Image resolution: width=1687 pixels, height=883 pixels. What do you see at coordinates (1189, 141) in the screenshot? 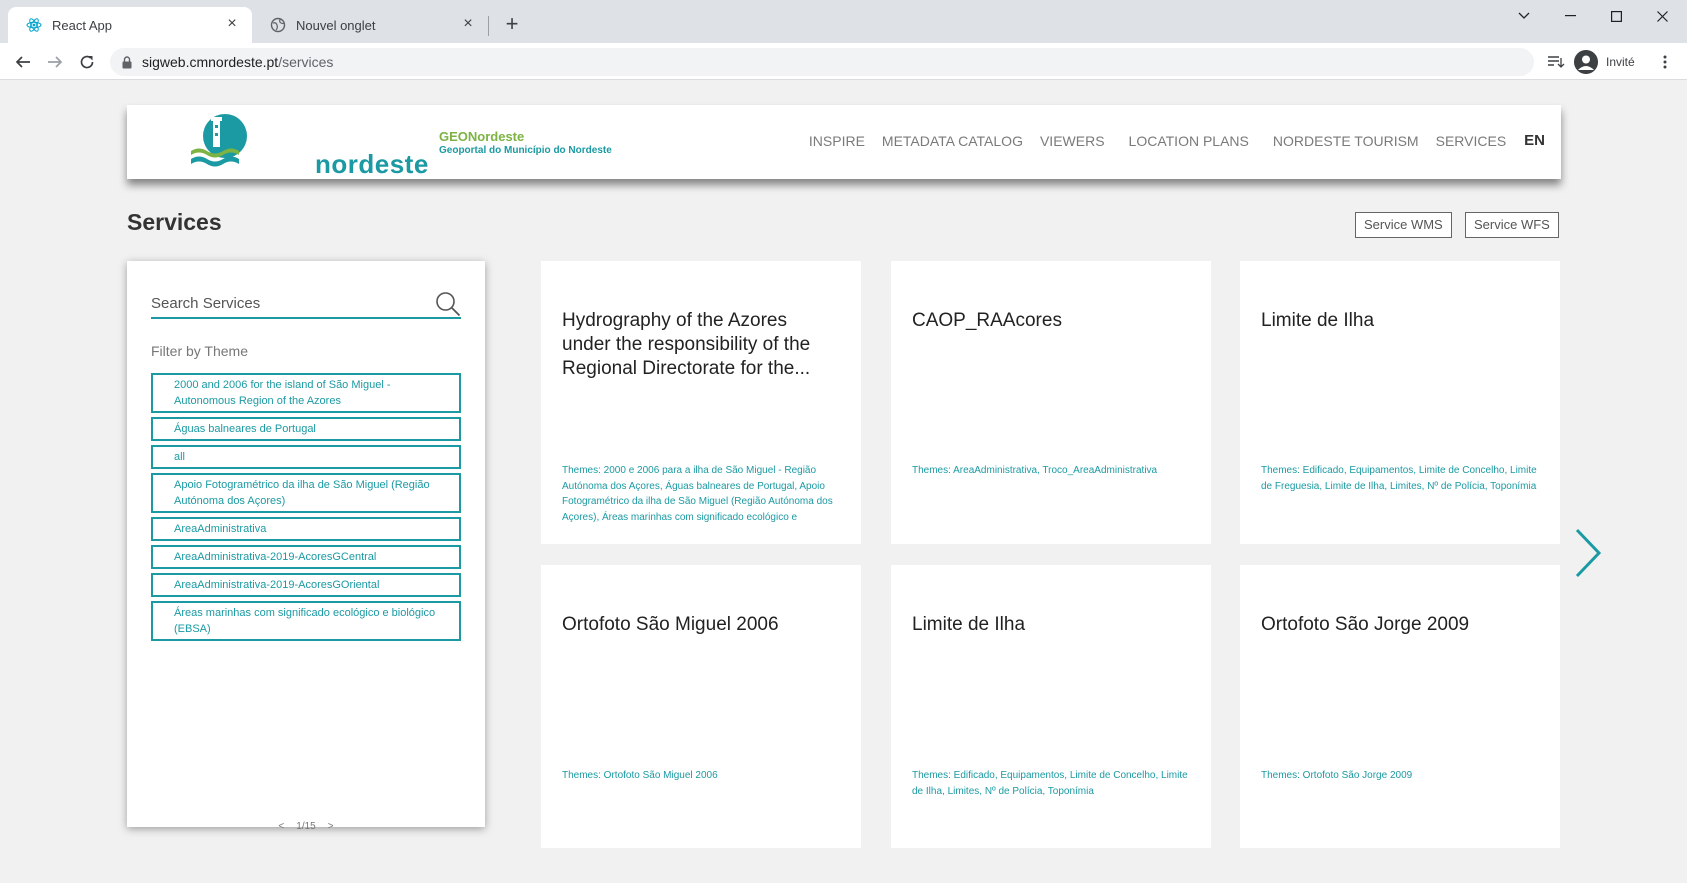
I see `menu-item-location-plans: LOCATION PLANS` at bounding box center [1189, 141].